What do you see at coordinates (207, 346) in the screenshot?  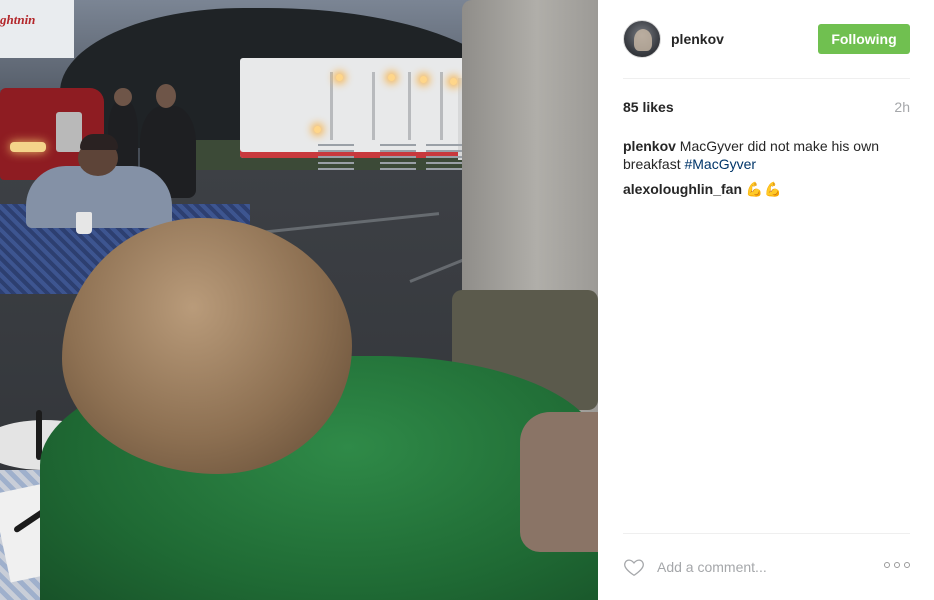 I see `blond-hair` at bounding box center [207, 346].